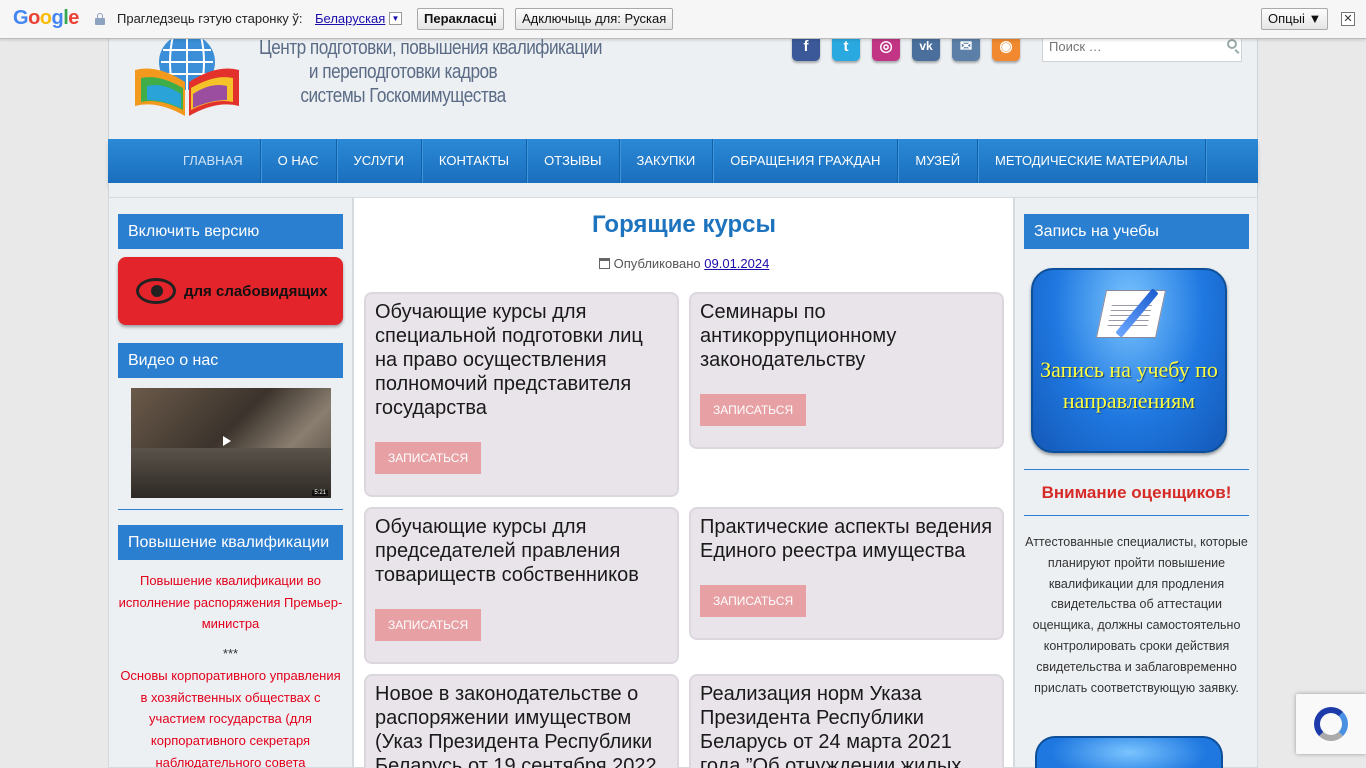  I want to click on nav-item-home: Главная, so click(213, 161).